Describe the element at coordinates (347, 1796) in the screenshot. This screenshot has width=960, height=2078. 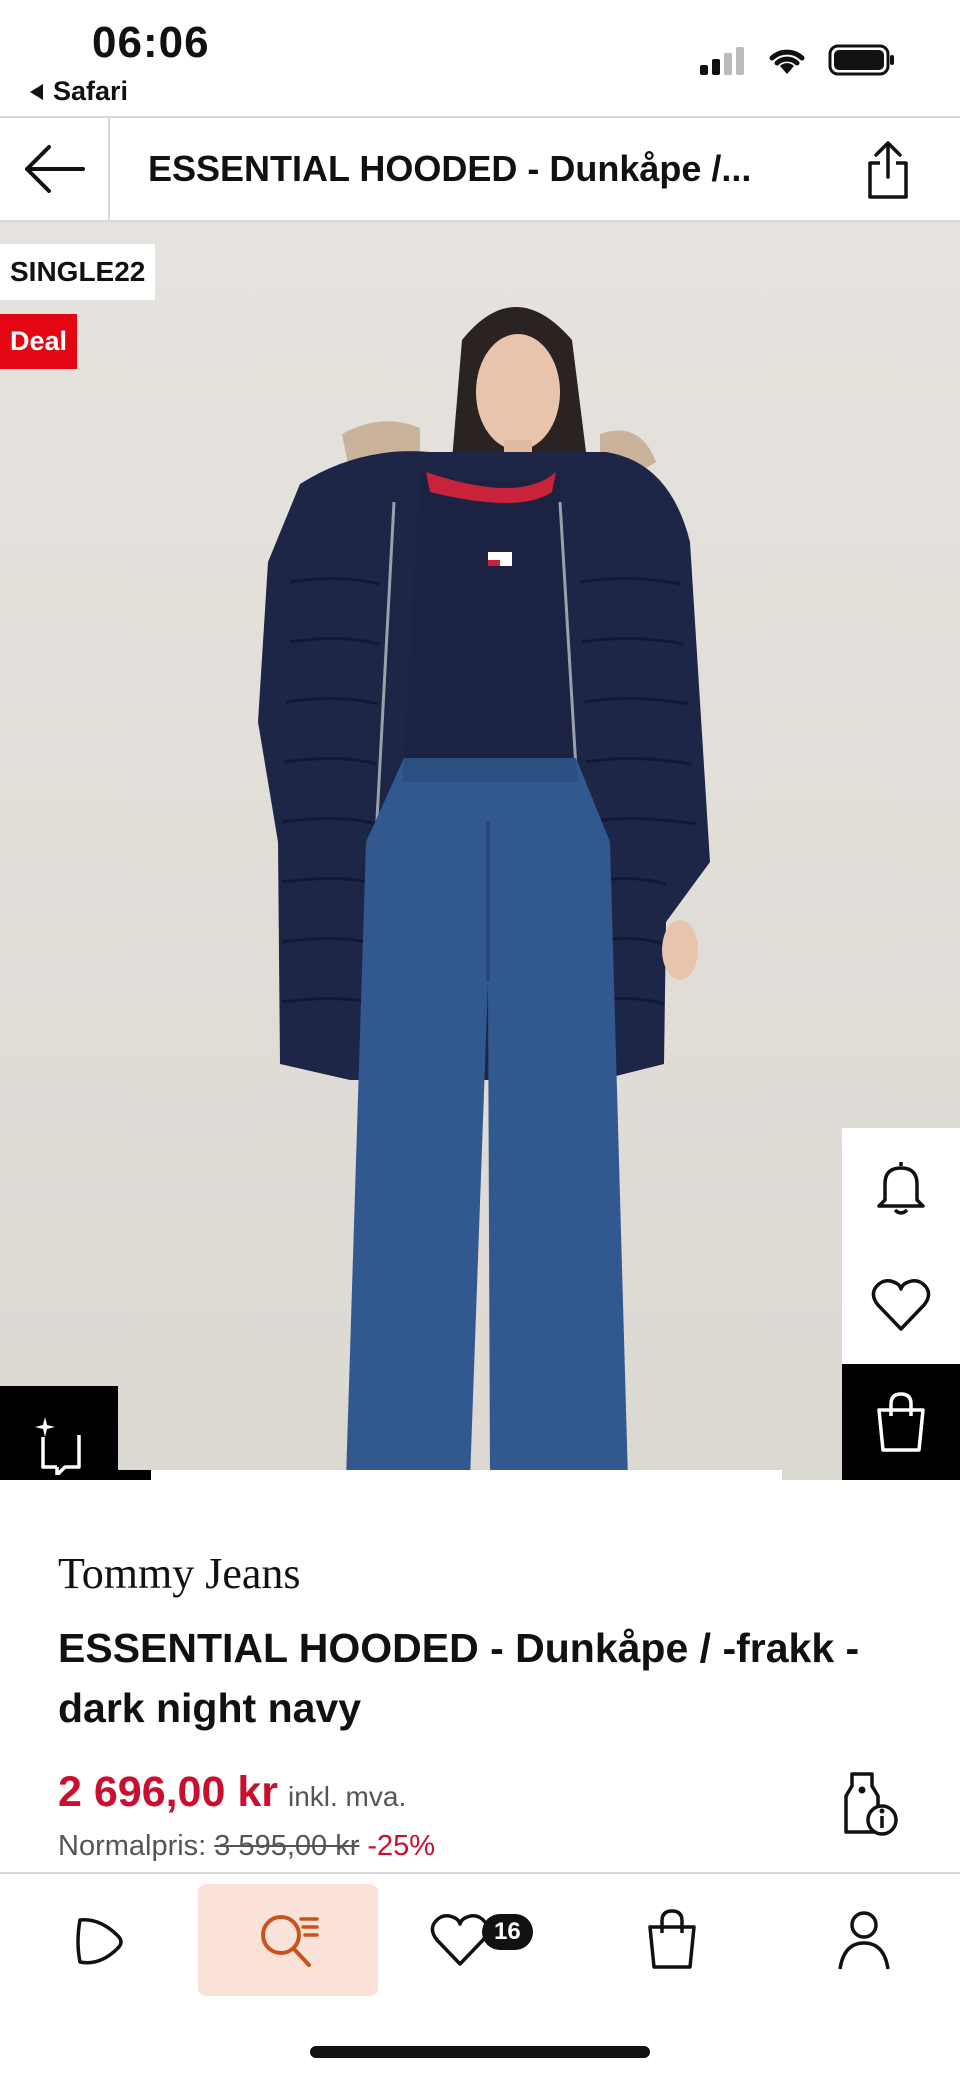
I see `vat-note: inkl. mva.` at that location.